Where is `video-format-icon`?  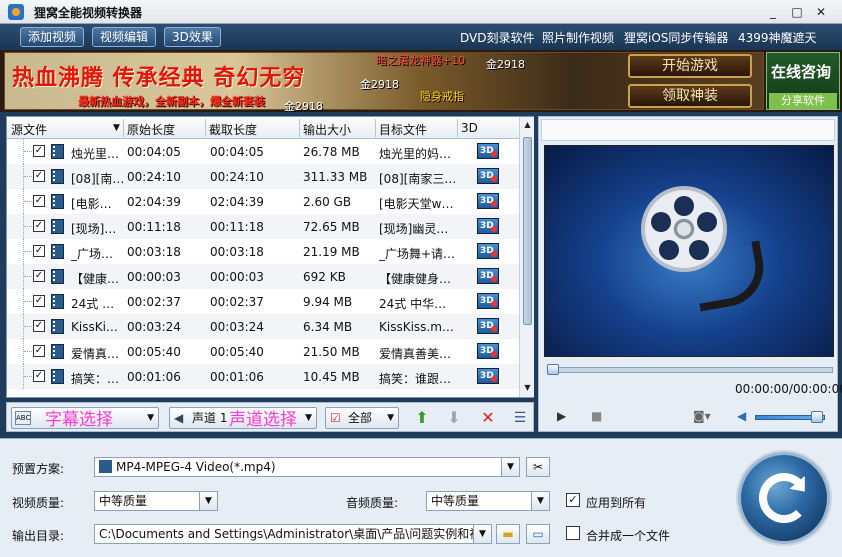
video-format-icon is located at coordinates (105, 466).